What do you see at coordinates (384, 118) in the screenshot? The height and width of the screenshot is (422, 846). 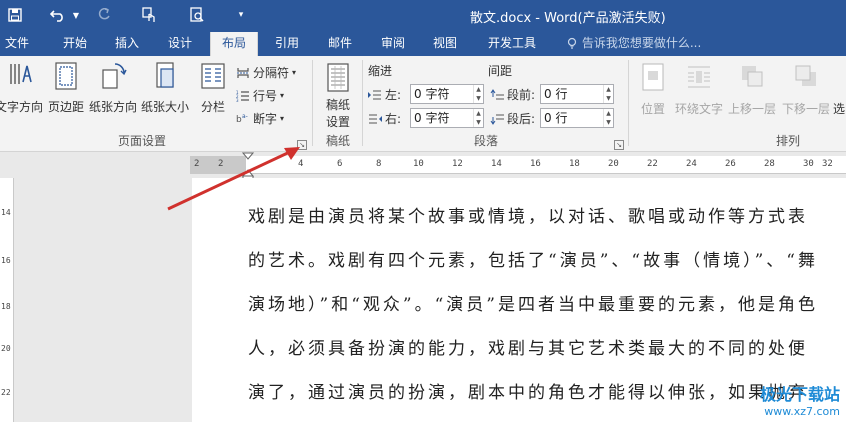 I see `indent-right-label: 右:` at bounding box center [384, 118].